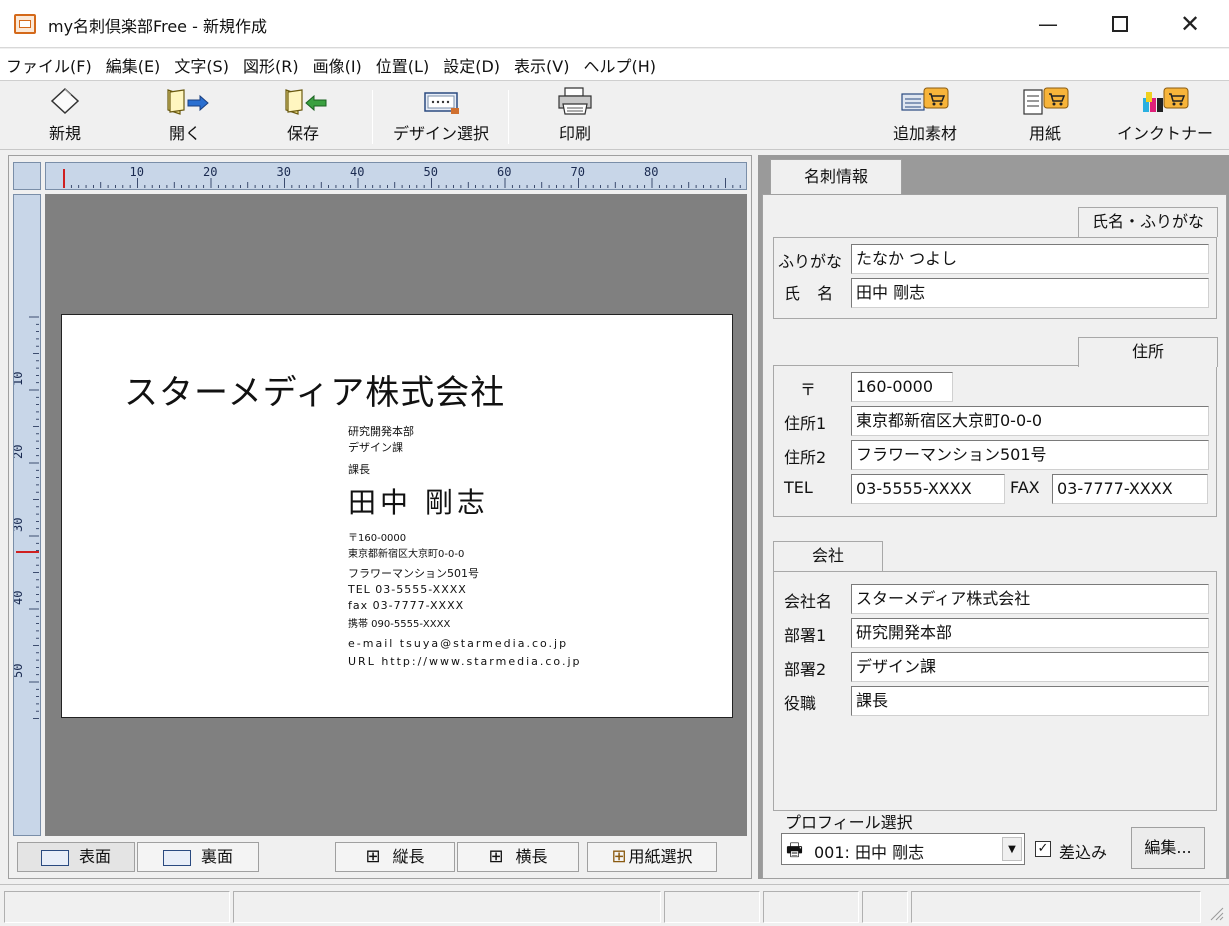  Describe the element at coordinates (441, 116) in the screenshot. I see `design-select-button: デザイン選択` at that location.